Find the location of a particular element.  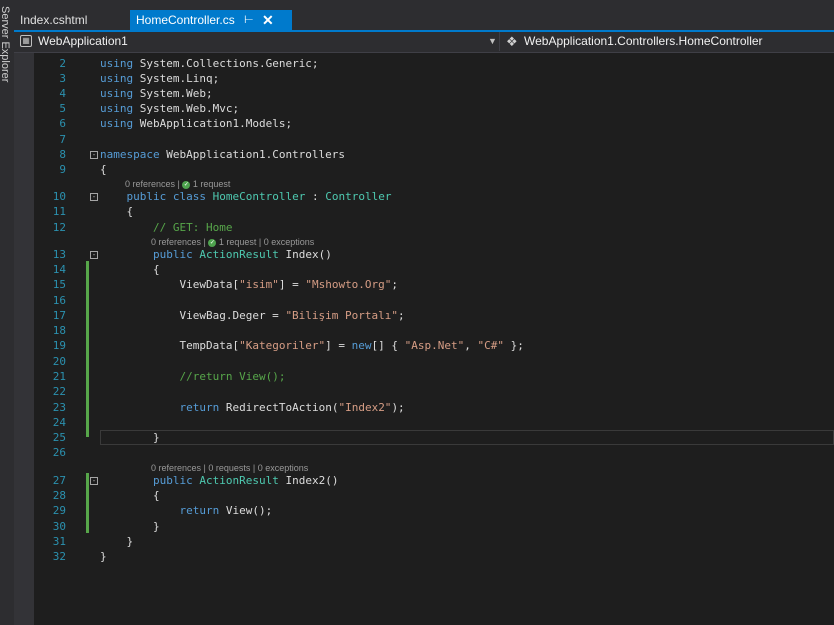

code-line: 16 is located at coordinates (424, 301).